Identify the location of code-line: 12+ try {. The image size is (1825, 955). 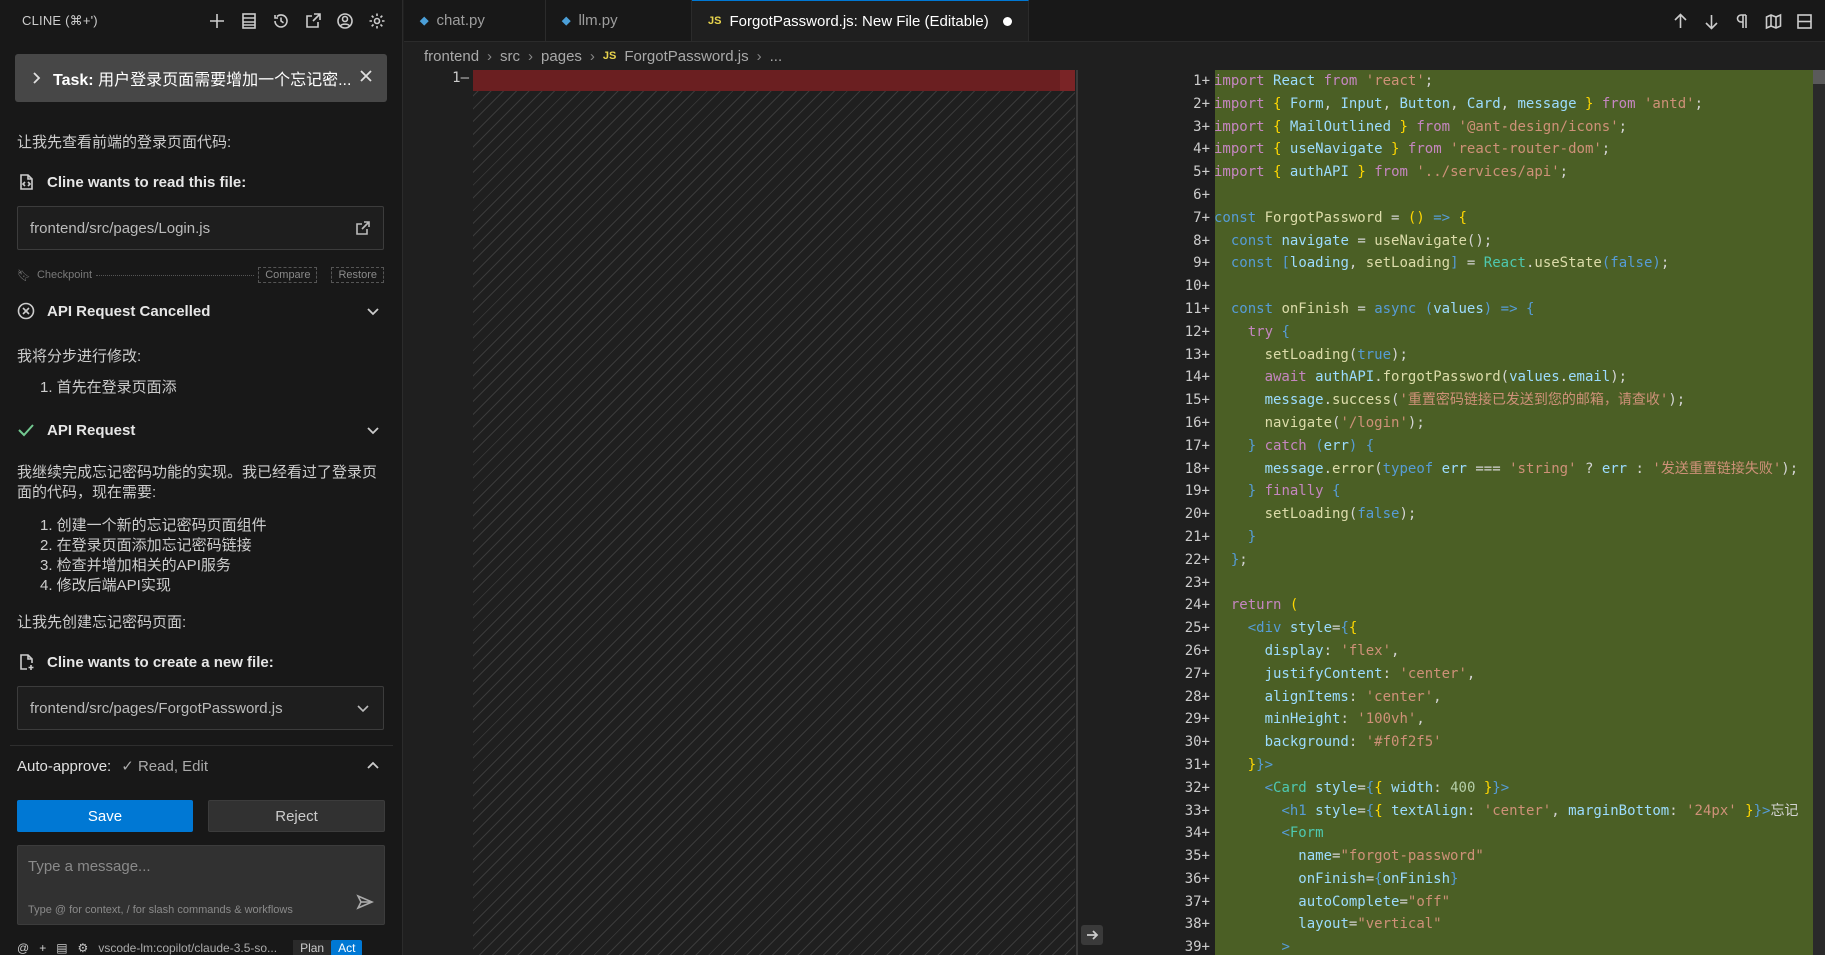
(1470, 332).